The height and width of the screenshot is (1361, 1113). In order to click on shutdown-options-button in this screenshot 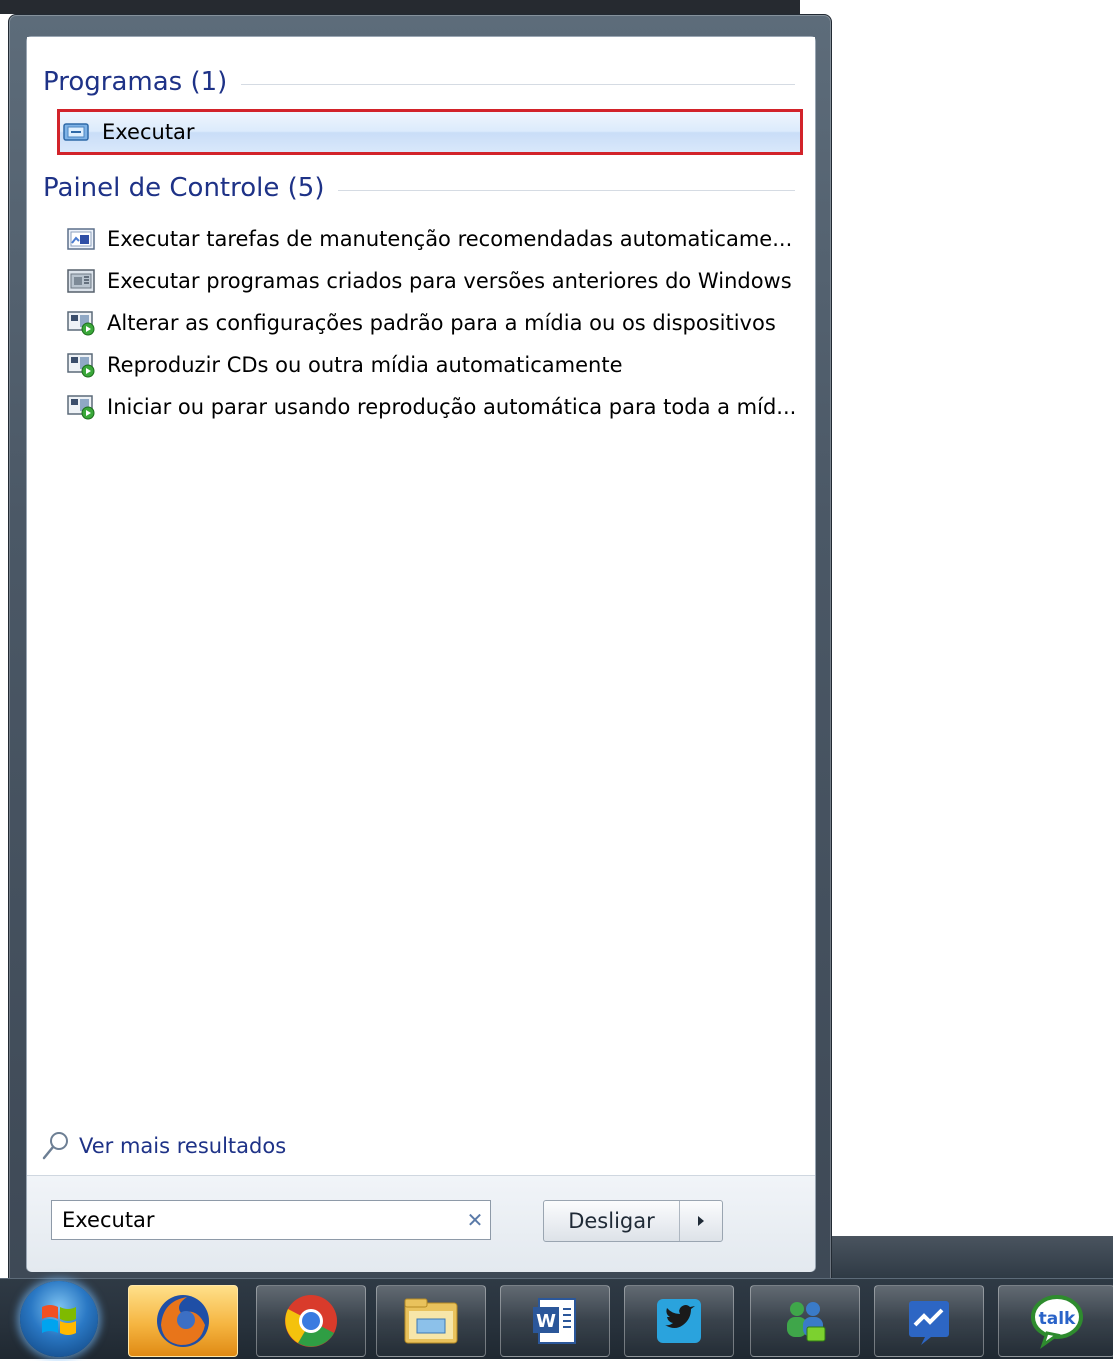, I will do `click(701, 1221)`.